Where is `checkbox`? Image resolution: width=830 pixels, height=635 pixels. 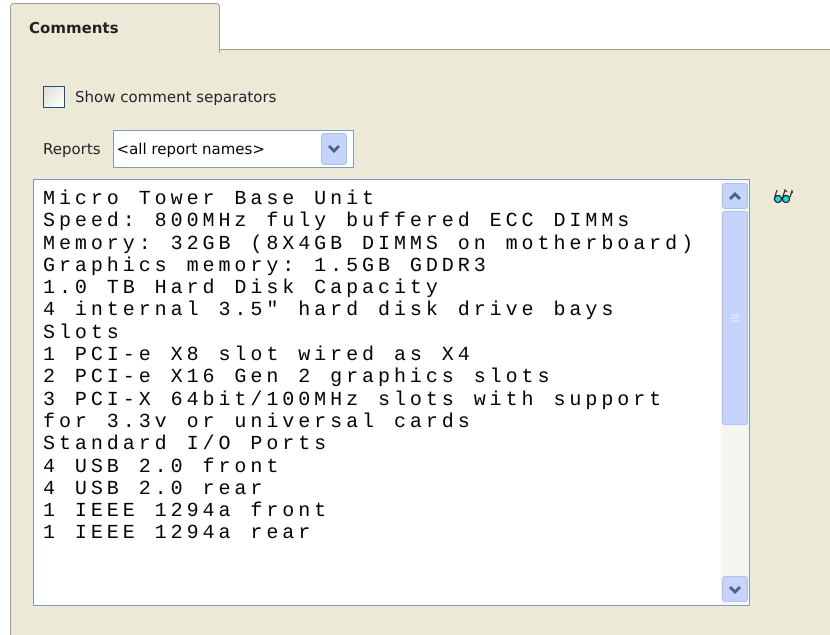
checkbox is located at coordinates (54, 97).